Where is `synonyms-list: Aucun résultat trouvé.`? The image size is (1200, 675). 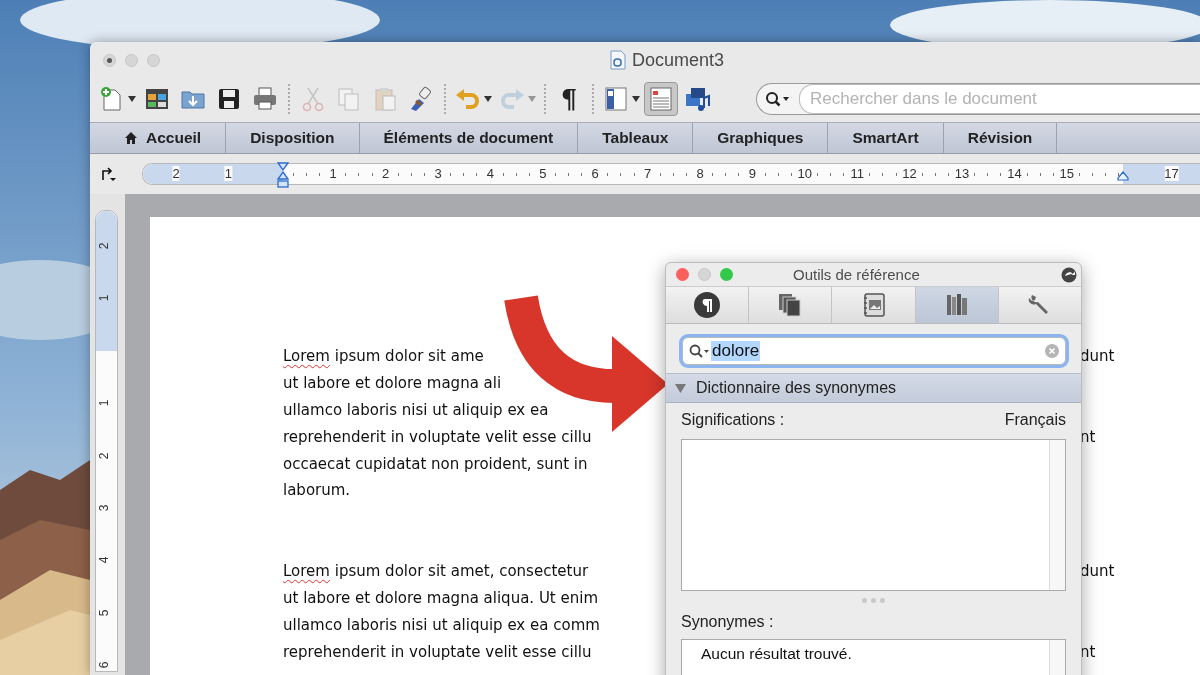 synonyms-list: Aucun résultat trouvé. is located at coordinates (873, 657).